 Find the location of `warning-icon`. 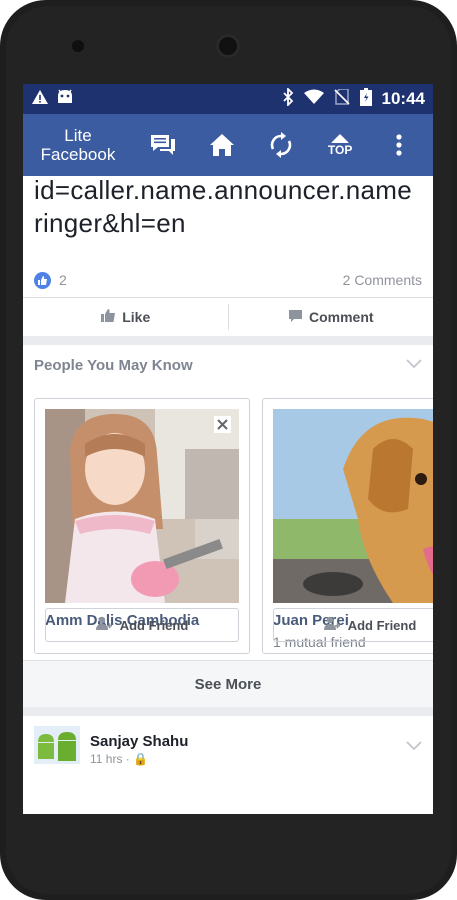

warning-icon is located at coordinates (40, 99).